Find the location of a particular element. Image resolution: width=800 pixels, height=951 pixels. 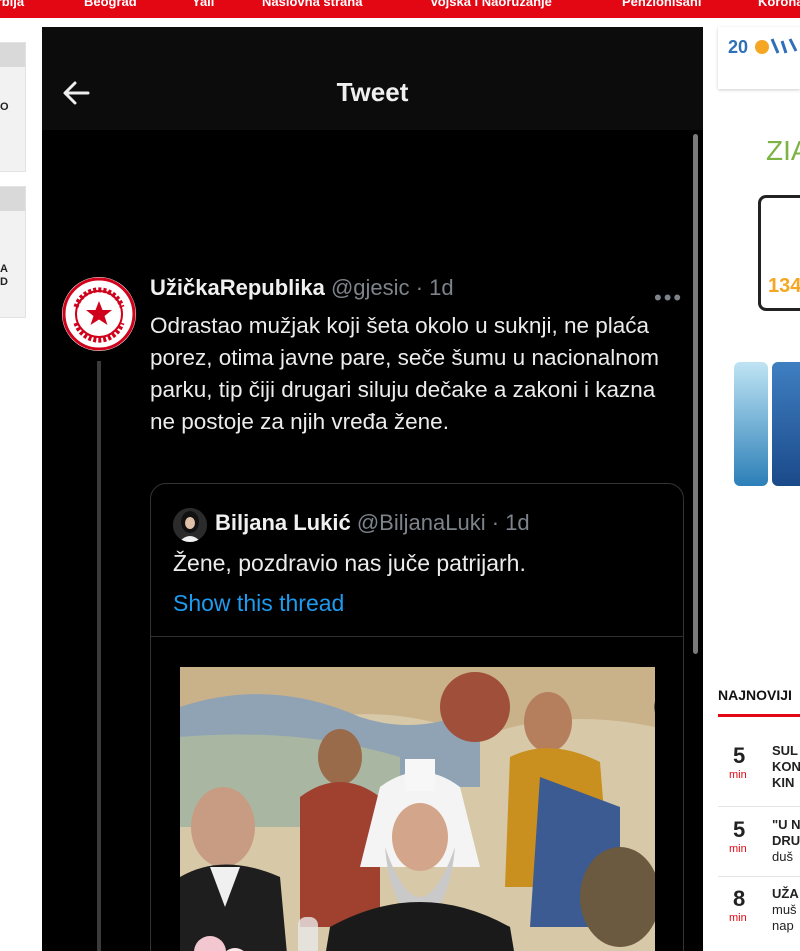

headline-line: duš is located at coordinates (782, 856).